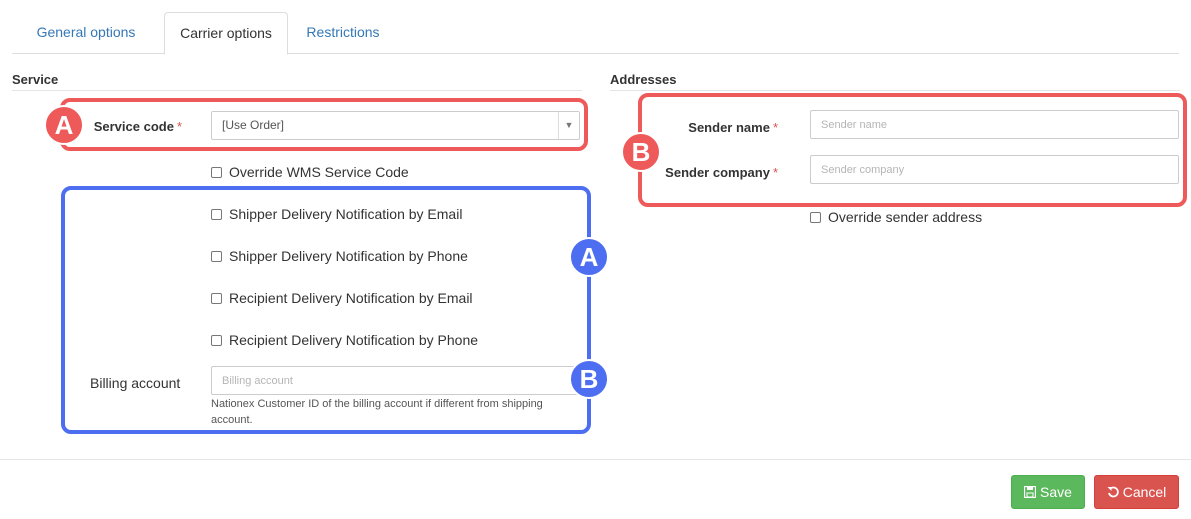  What do you see at coordinates (643, 79) in the screenshot?
I see `addresses-section-title: Addresses` at bounding box center [643, 79].